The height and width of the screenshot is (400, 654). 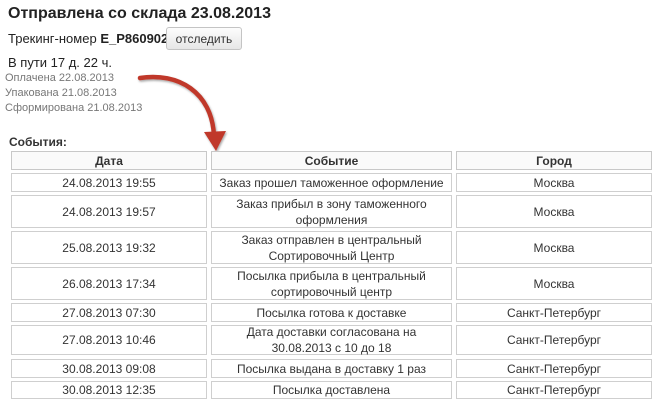 What do you see at coordinates (109, 340) in the screenshot?
I see `event-cell-date: 27.08.2013 10:46` at bounding box center [109, 340].